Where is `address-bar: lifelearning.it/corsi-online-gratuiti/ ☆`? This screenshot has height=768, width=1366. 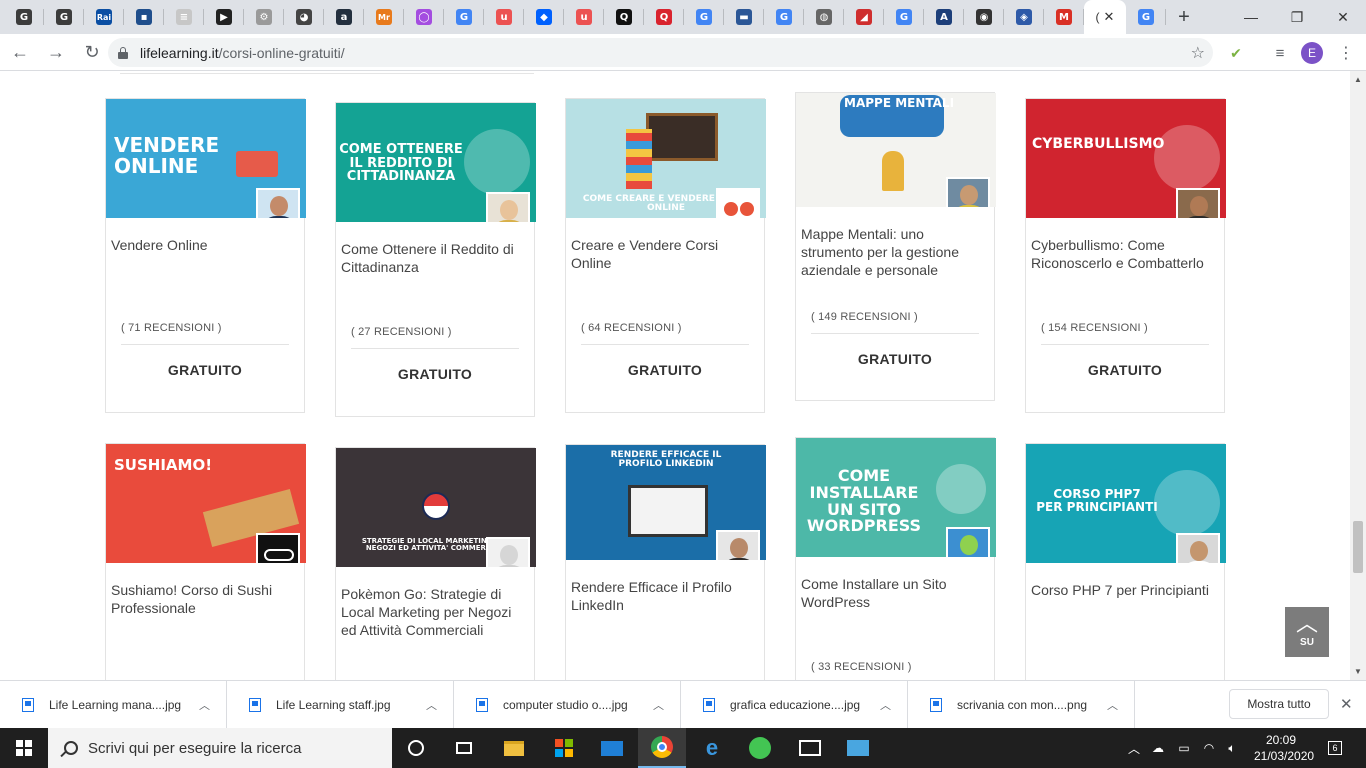
address-bar: lifelearning.it/corsi-online-gratuiti/ ☆ is located at coordinates (660, 52).